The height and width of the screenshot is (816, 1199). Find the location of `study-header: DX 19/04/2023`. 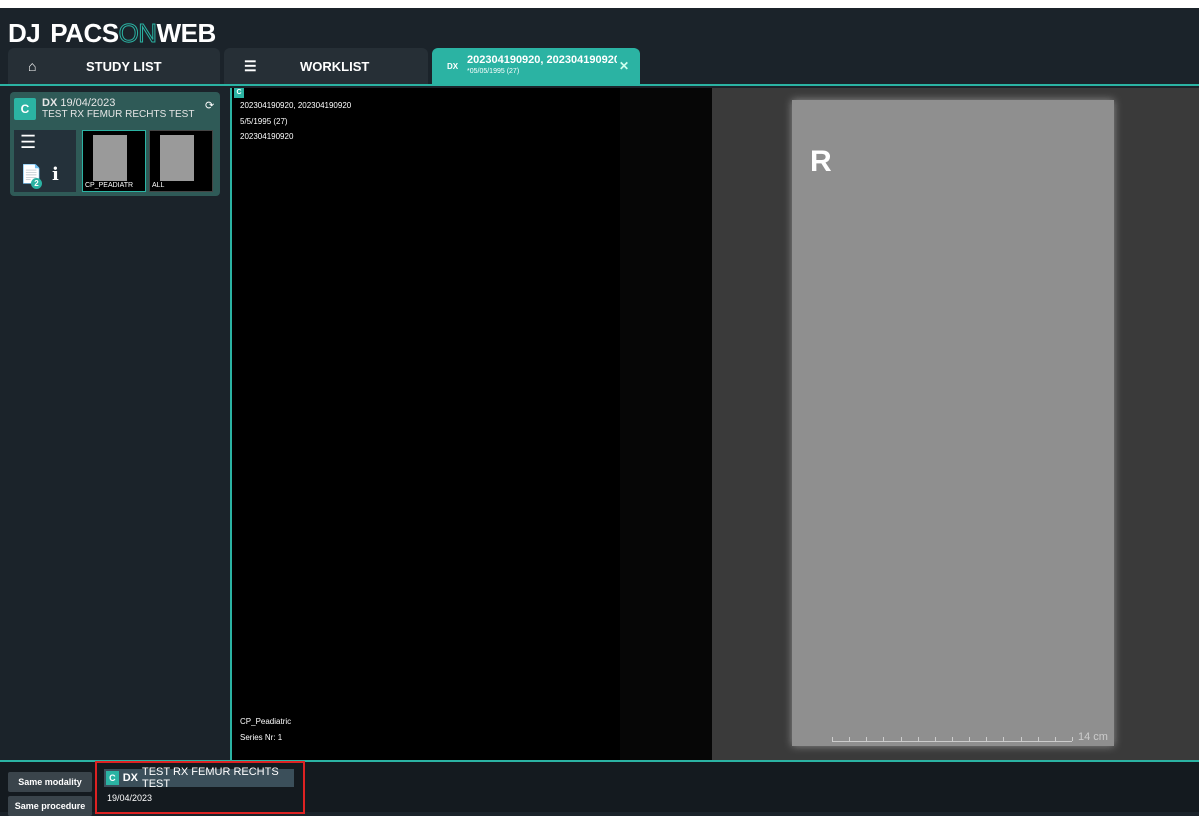

study-header: DX 19/04/2023 is located at coordinates (78, 103).